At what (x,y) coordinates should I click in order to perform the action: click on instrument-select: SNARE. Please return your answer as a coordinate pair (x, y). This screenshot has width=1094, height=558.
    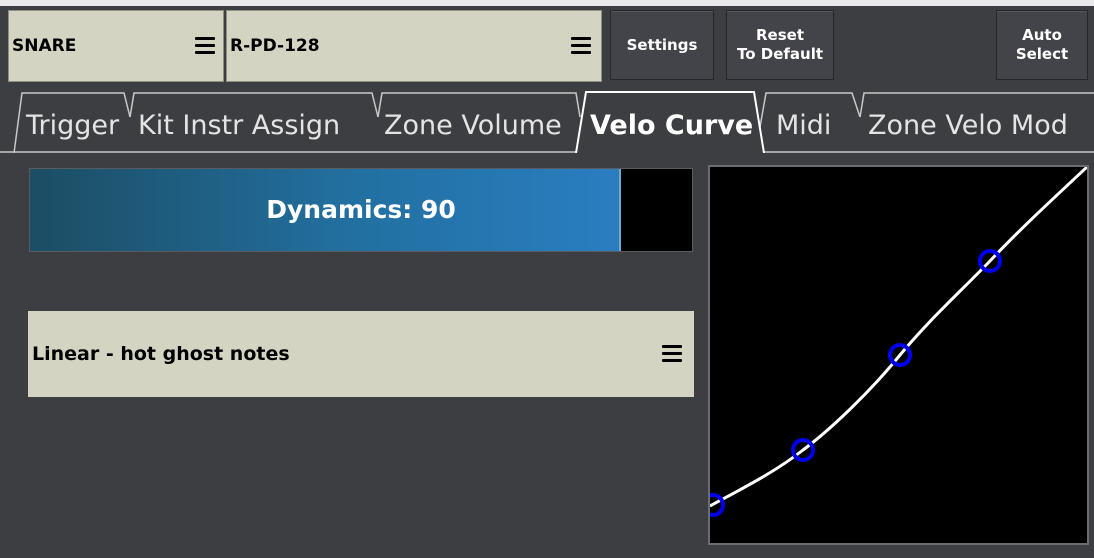
    Looking at the image, I should click on (116, 46).